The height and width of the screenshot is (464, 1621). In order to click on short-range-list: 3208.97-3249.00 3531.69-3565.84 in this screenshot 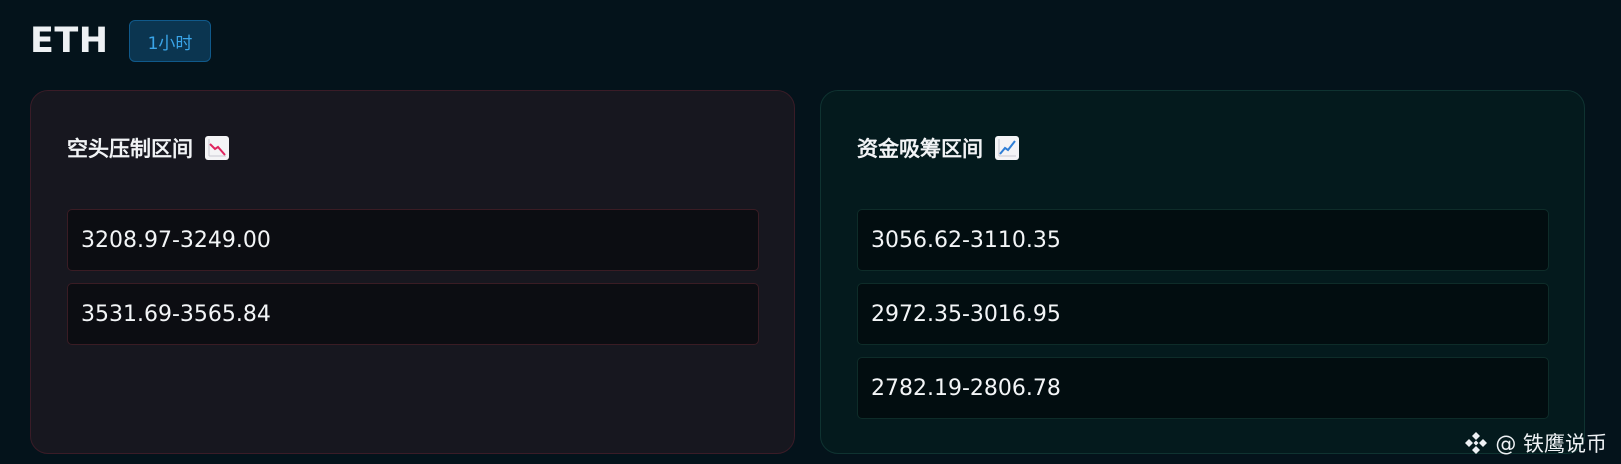, I will do `click(413, 283)`.